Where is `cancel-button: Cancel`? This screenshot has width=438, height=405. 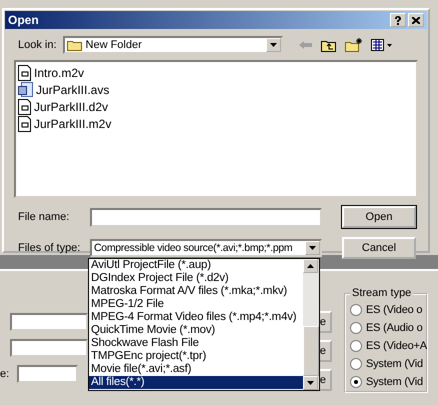 cancel-button: Cancel is located at coordinates (379, 248).